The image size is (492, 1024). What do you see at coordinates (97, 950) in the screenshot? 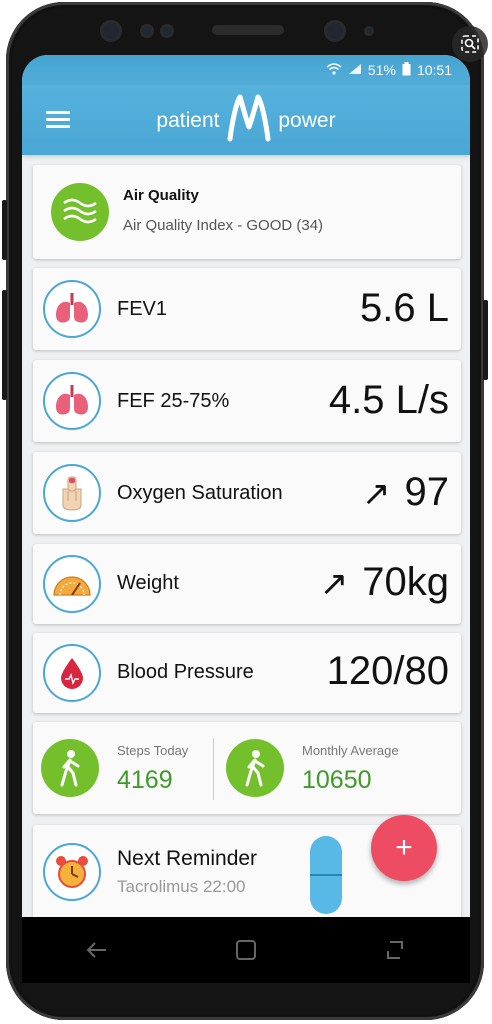
I see `back-icon` at bounding box center [97, 950].